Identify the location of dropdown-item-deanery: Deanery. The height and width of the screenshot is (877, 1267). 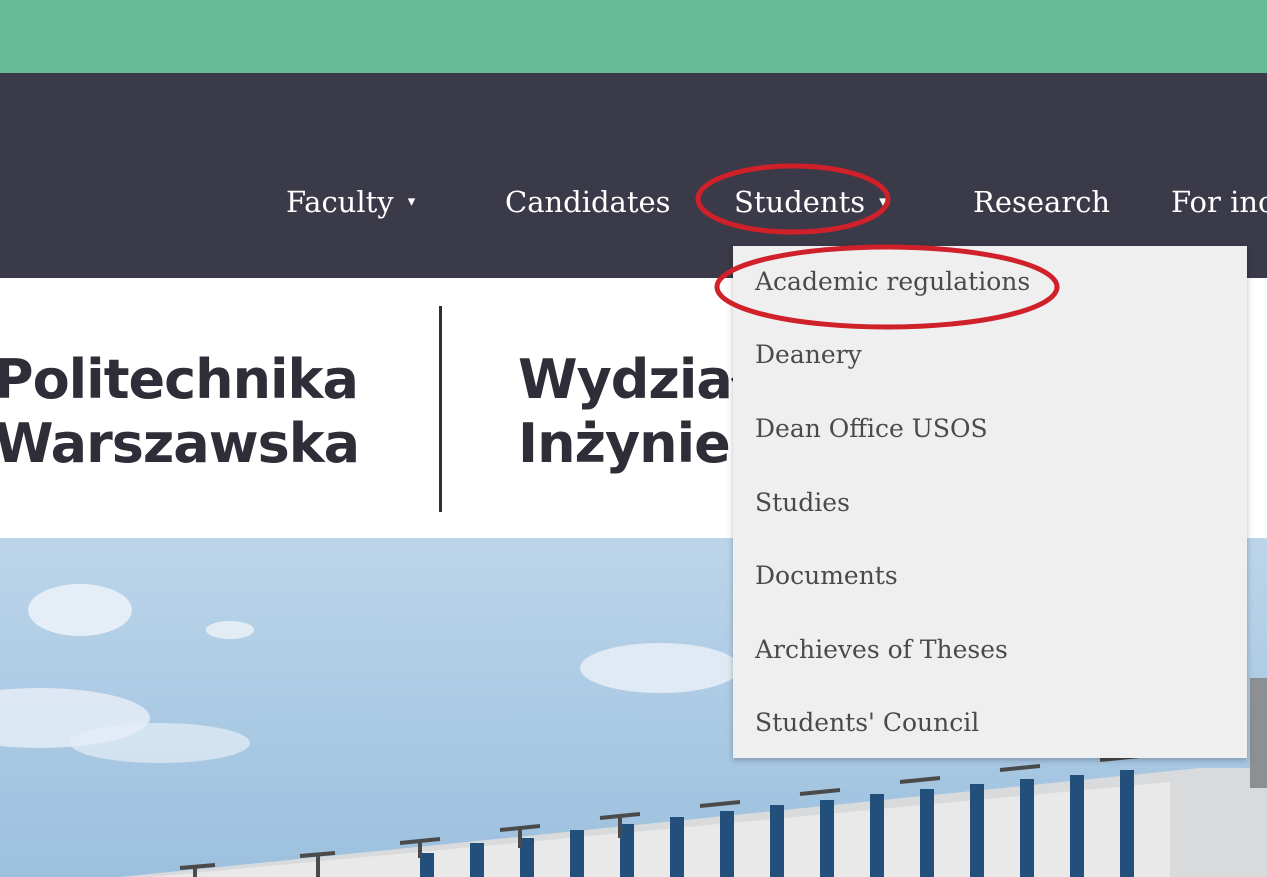
(808, 355).